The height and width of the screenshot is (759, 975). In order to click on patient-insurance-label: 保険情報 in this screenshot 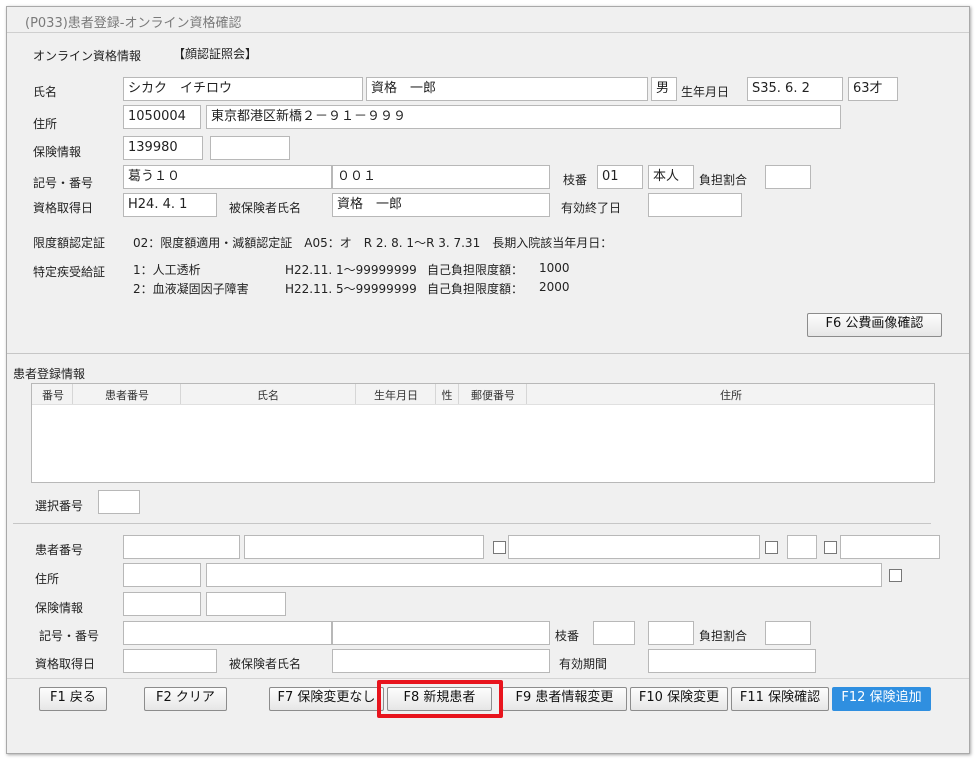, I will do `click(59, 608)`.